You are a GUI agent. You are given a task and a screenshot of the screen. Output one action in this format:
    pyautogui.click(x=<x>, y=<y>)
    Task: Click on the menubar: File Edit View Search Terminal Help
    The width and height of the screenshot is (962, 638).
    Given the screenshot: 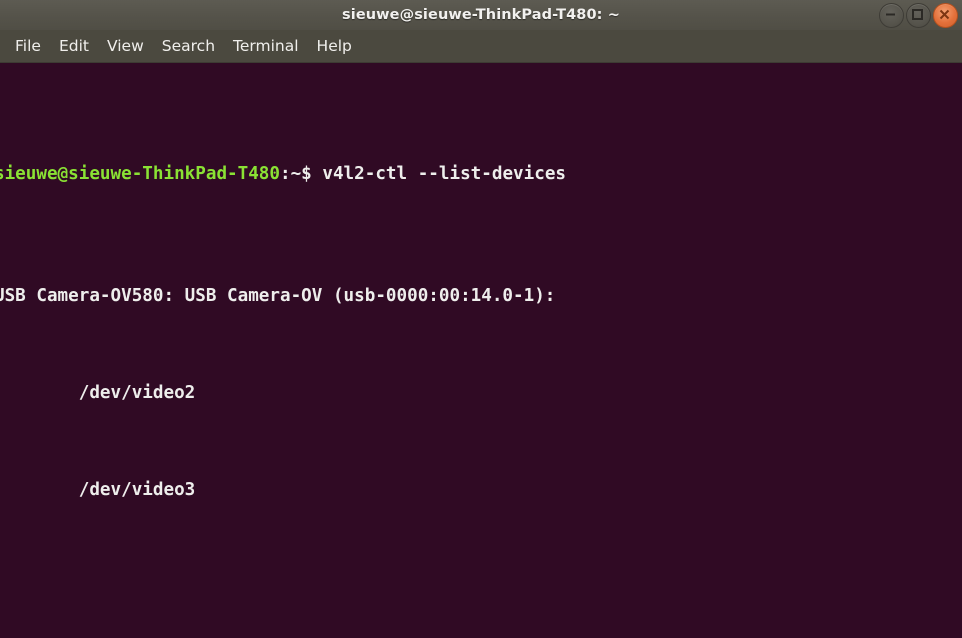 What is the action you would take?
    pyautogui.click(x=481, y=46)
    